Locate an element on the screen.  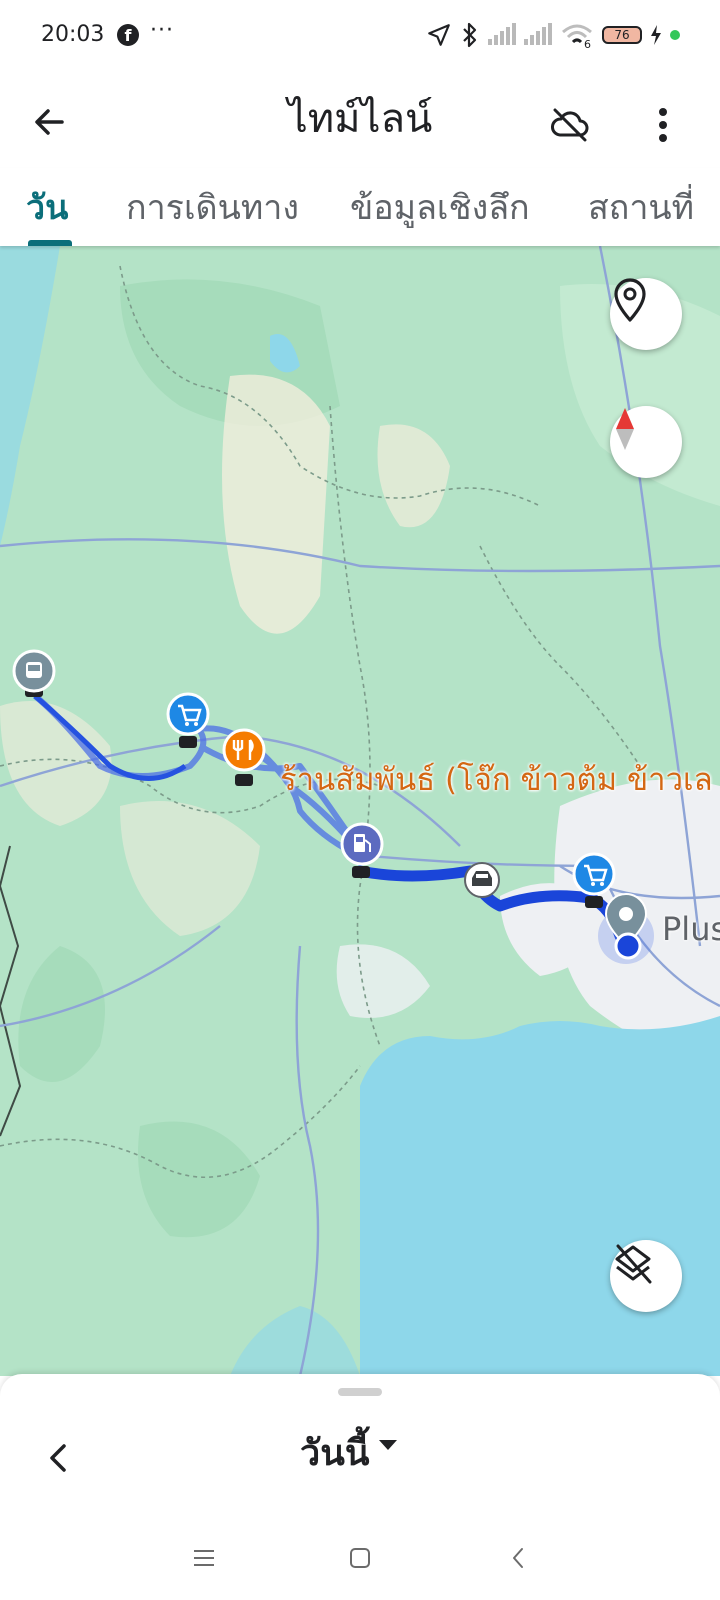
compass-icon is located at coordinates (625, 429).